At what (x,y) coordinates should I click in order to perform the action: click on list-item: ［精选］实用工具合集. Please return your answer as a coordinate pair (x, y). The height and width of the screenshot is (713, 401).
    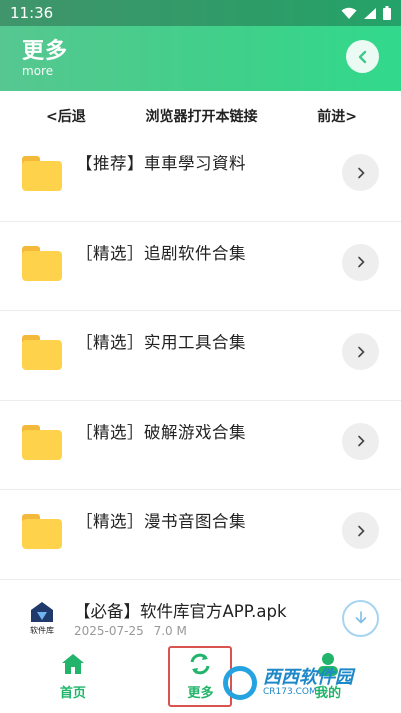
    Looking at the image, I should click on (200, 356).